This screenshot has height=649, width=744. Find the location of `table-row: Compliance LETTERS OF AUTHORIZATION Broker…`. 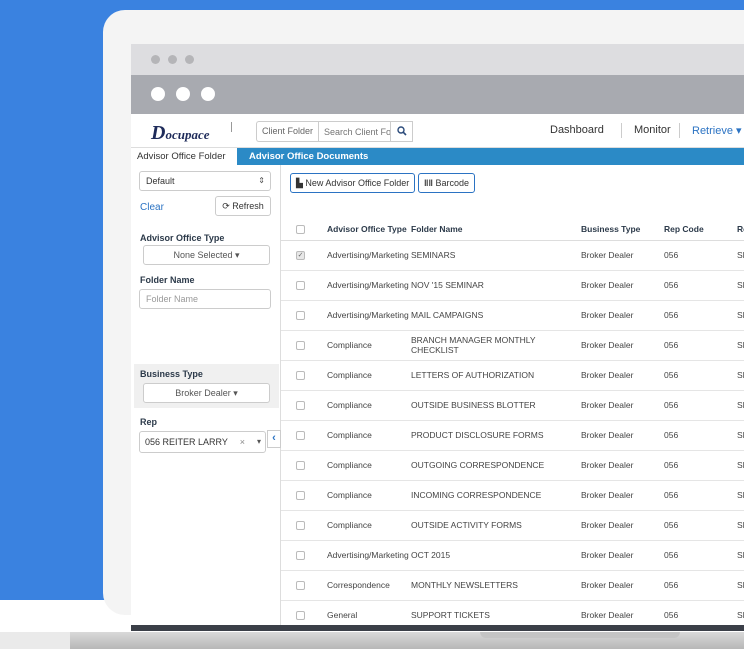

table-row: Compliance LETTERS OF AUTHORIZATION Broker… is located at coordinates (512, 375).